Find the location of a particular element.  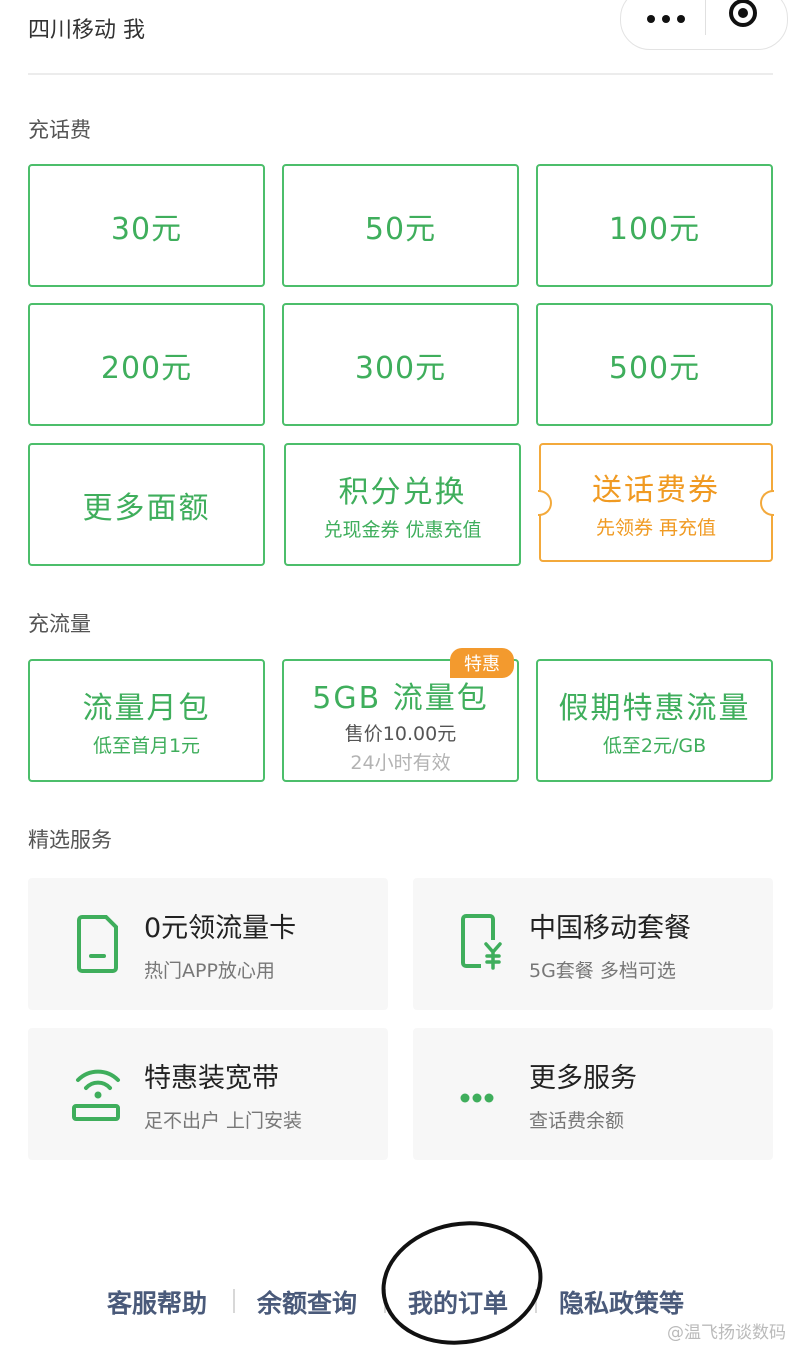

coupon-button: 送话费券 先领券 再充值 is located at coordinates (656, 502).